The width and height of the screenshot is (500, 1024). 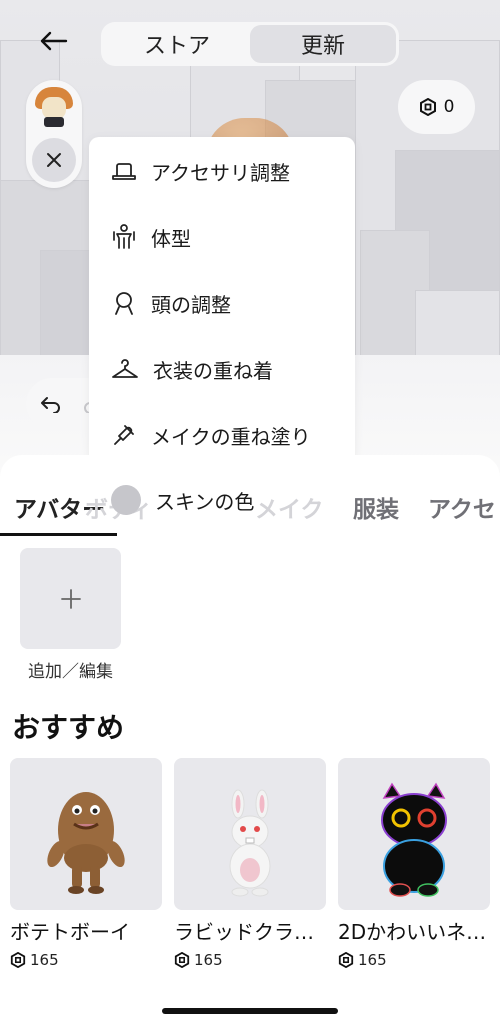 I want to click on add-edit-button, so click(x=70, y=598).